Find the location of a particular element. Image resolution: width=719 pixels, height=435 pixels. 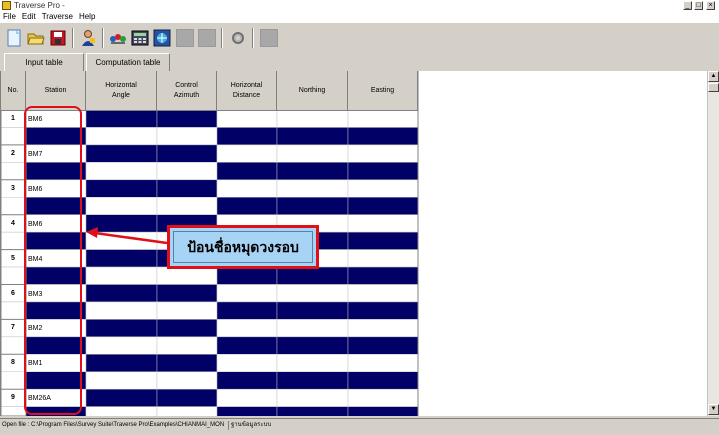

annotation-callout: ป้อนชื่อหมุดวงรอบ is located at coordinates (243, 247).